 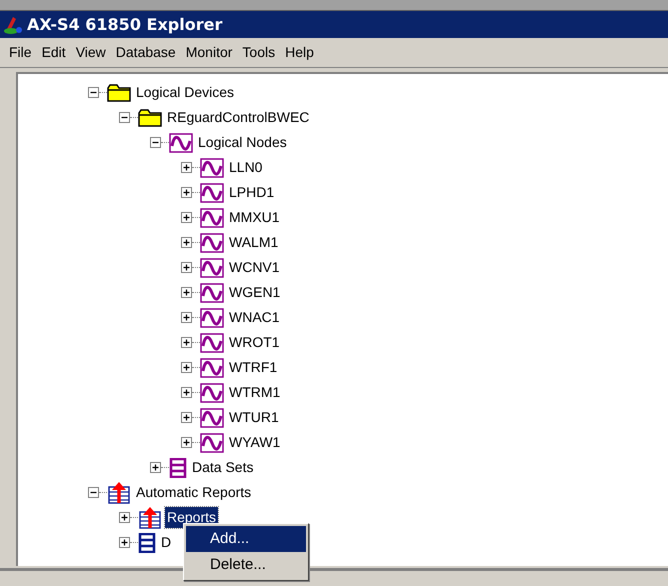 I want to click on tree-item: MMXU1, so click(x=254, y=217).